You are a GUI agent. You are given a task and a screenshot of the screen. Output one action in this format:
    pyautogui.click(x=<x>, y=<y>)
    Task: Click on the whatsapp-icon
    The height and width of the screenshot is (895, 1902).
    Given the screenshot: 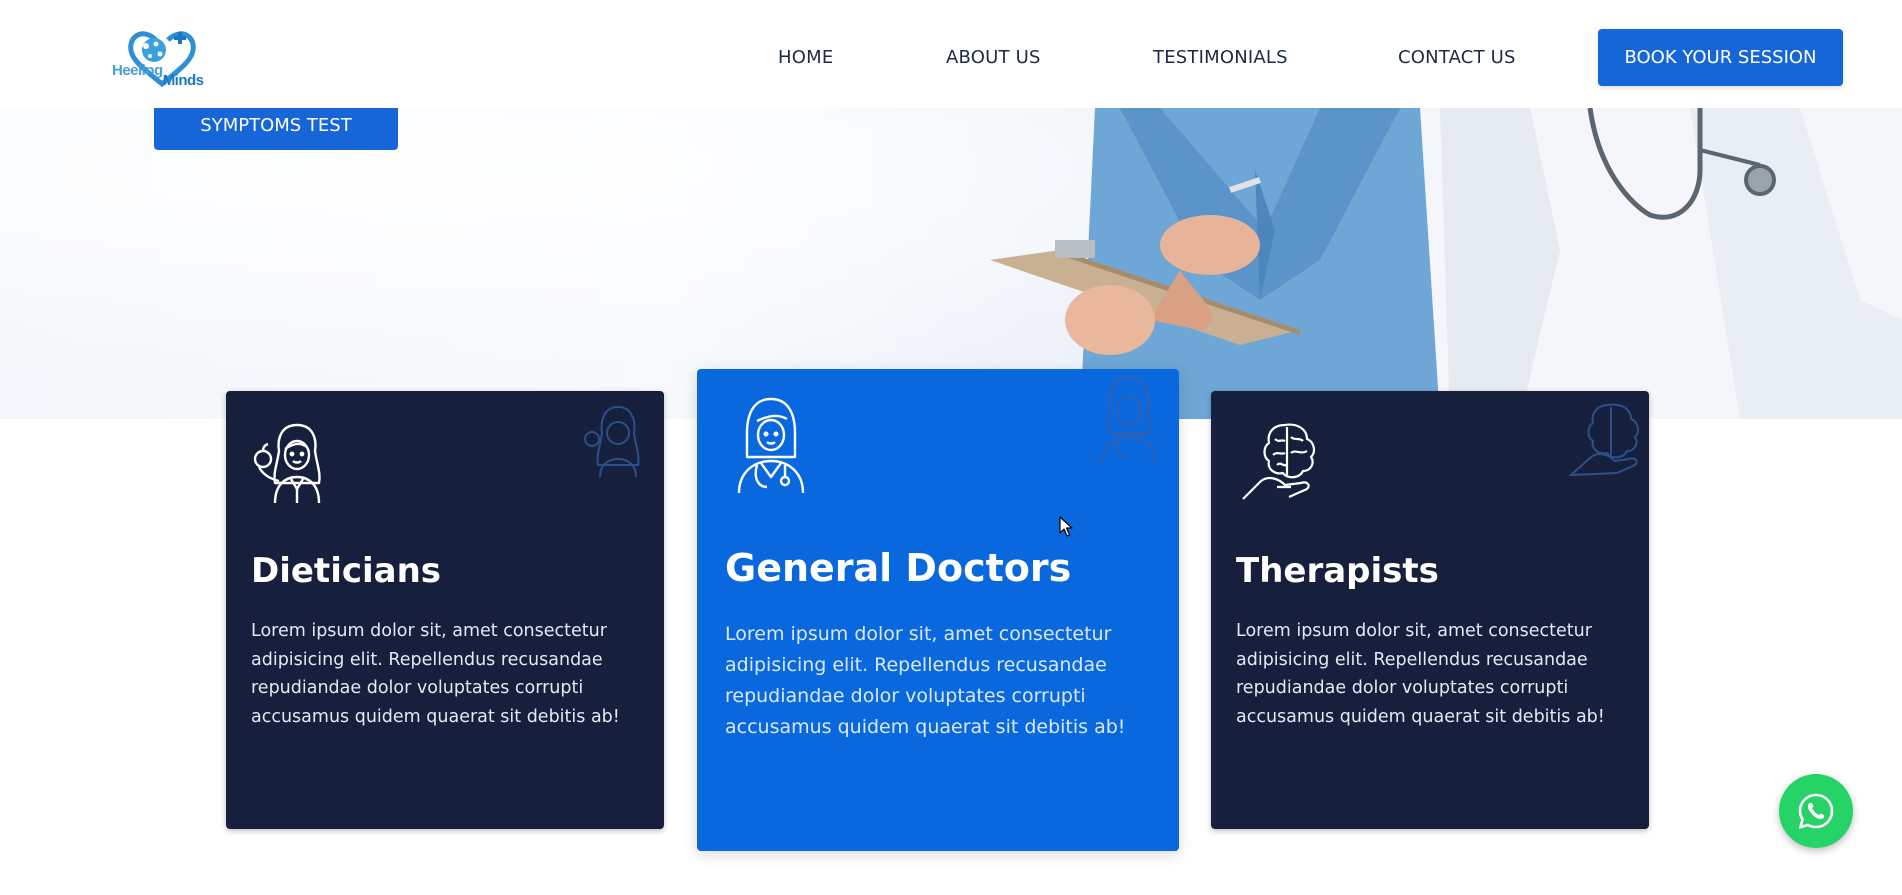 What is the action you would take?
    pyautogui.click(x=1816, y=811)
    